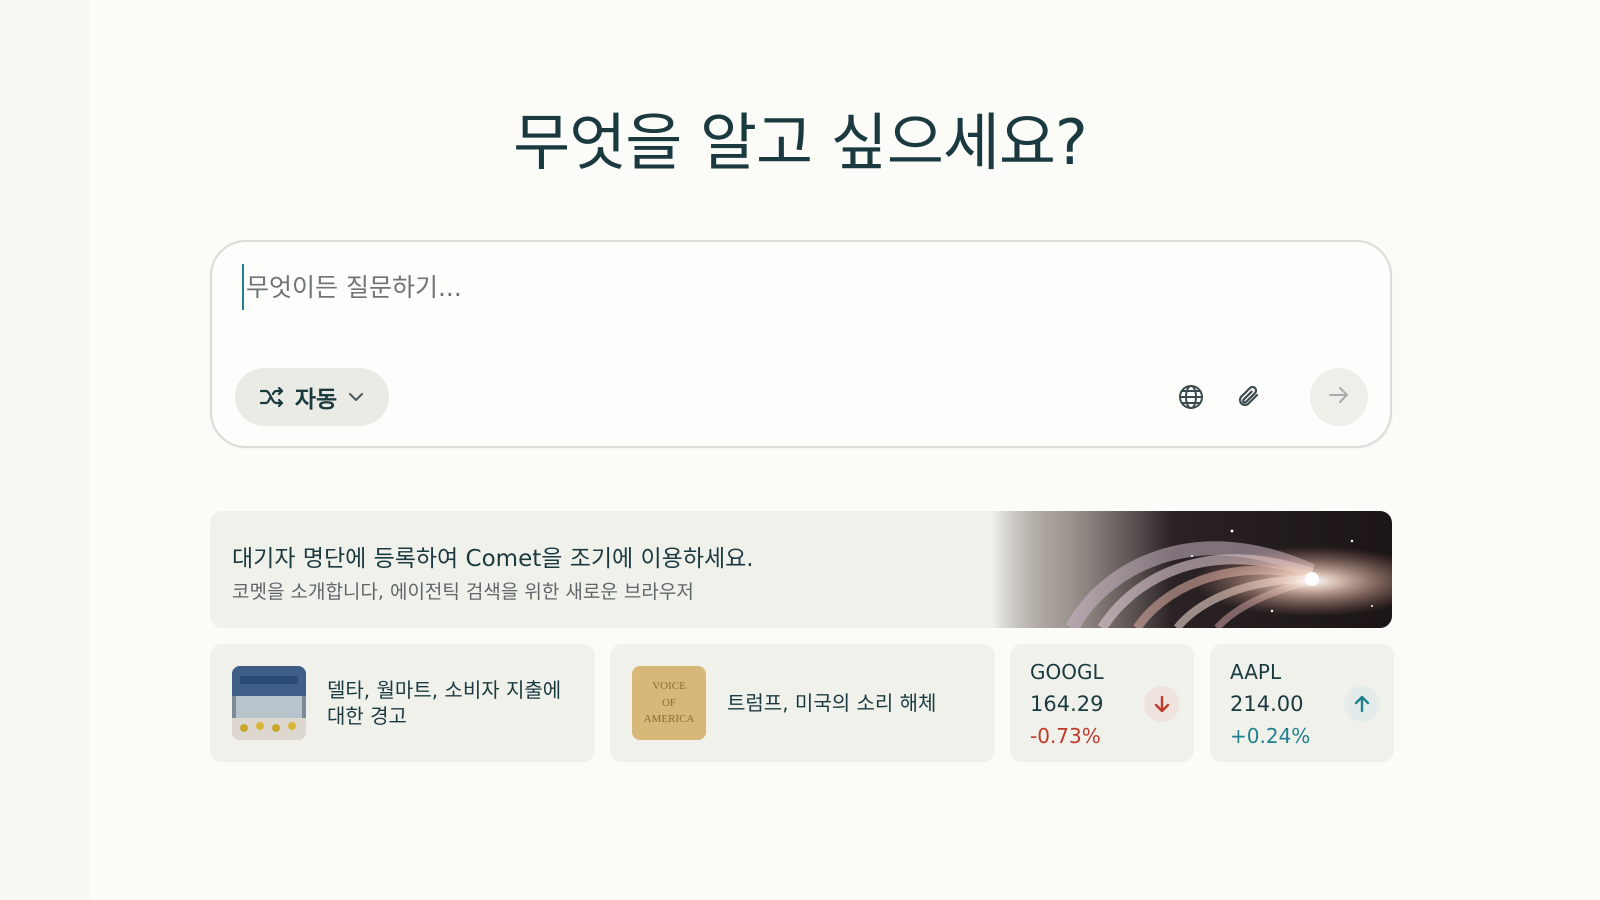 The width and height of the screenshot is (1600, 900). I want to click on mode-selector-button: 자동, so click(312, 397).